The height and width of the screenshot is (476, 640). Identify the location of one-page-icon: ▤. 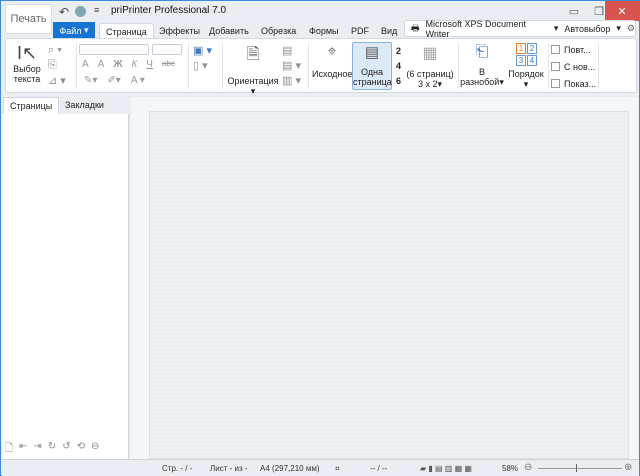
(372, 52).